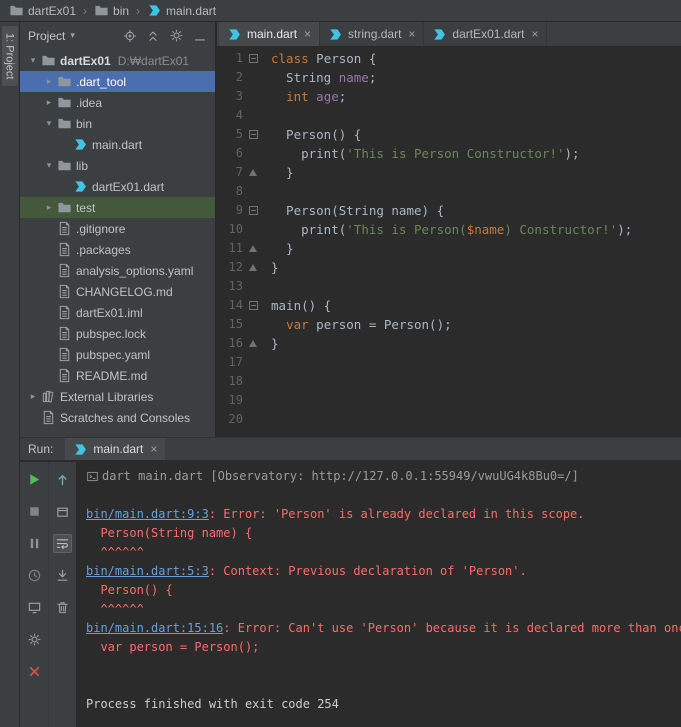  What do you see at coordinates (165, 35) in the screenshot?
I see `project-panel-toolbar-icons` at bounding box center [165, 35].